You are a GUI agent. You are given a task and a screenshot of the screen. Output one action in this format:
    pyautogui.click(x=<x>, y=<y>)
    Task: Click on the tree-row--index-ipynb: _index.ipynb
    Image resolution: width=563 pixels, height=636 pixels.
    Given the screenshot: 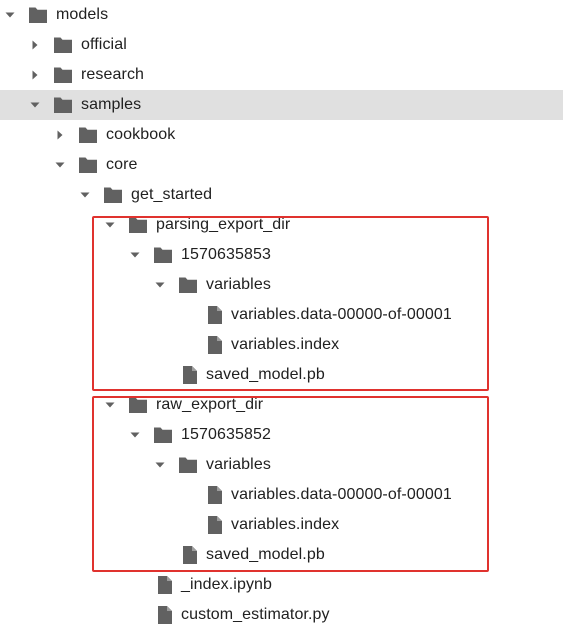 What is the action you would take?
    pyautogui.click(x=281, y=585)
    